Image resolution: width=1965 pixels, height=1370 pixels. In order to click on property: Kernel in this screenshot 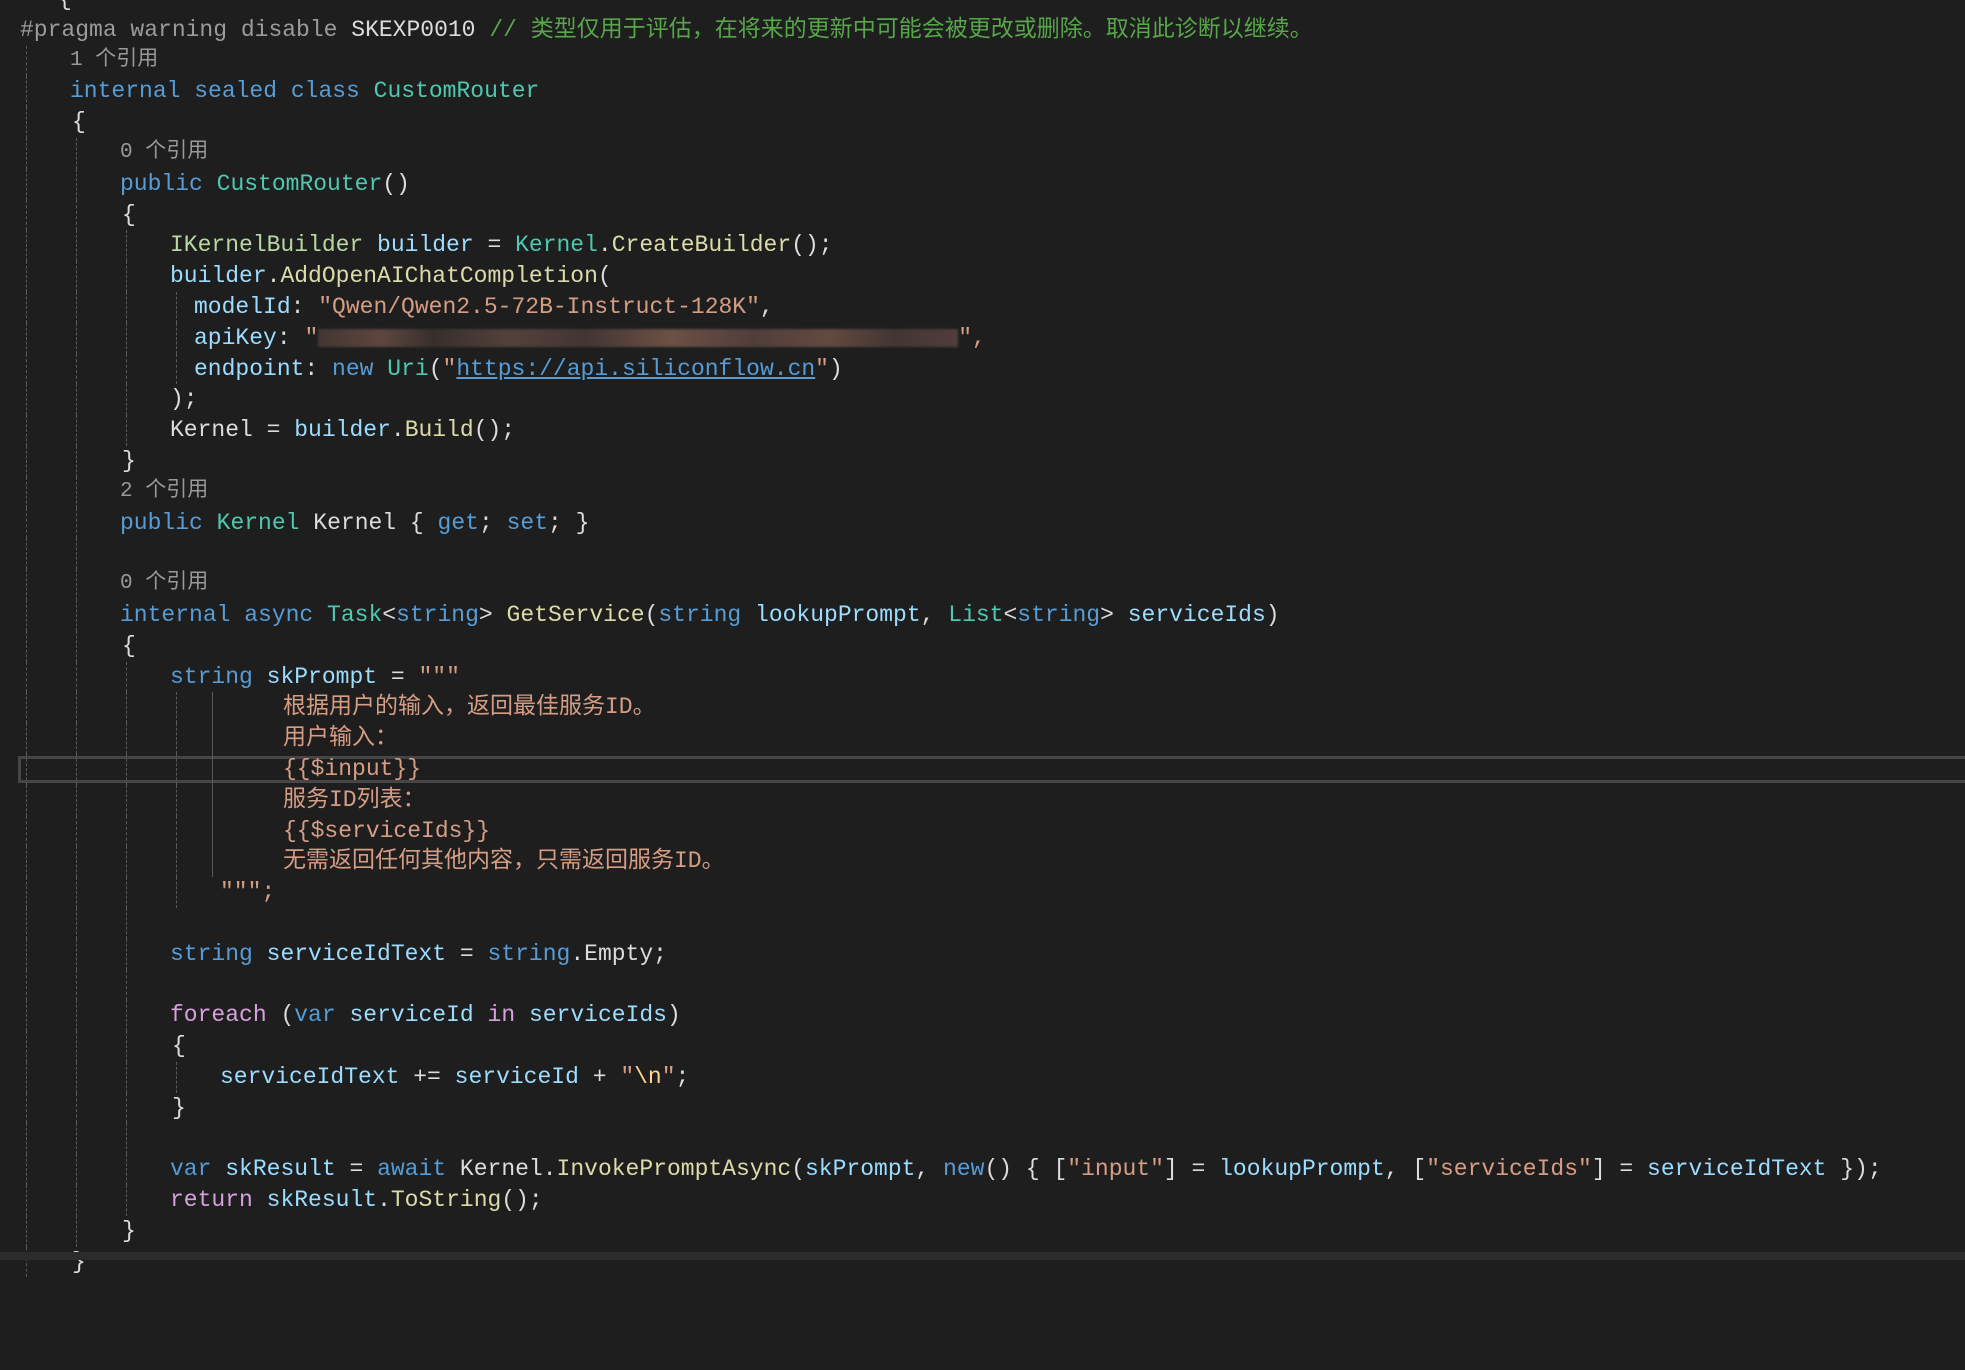, I will do `click(501, 1169)`.